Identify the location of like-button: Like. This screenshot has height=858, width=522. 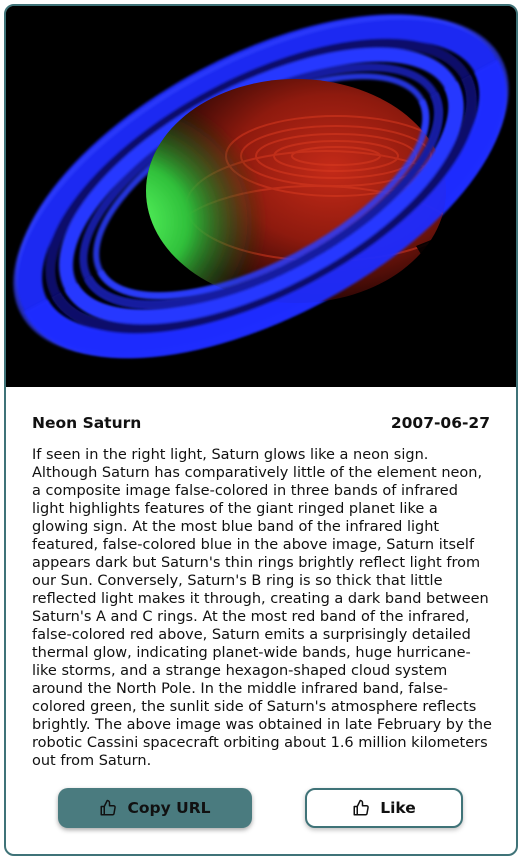
(384, 808).